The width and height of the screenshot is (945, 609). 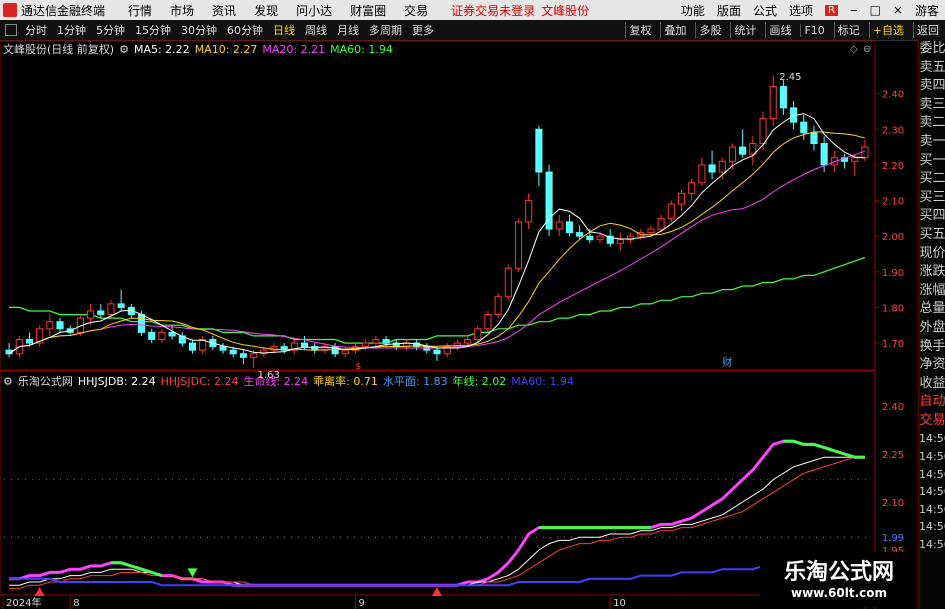 What do you see at coordinates (358, 367) in the screenshot?
I see `dividend-marker: $` at bounding box center [358, 367].